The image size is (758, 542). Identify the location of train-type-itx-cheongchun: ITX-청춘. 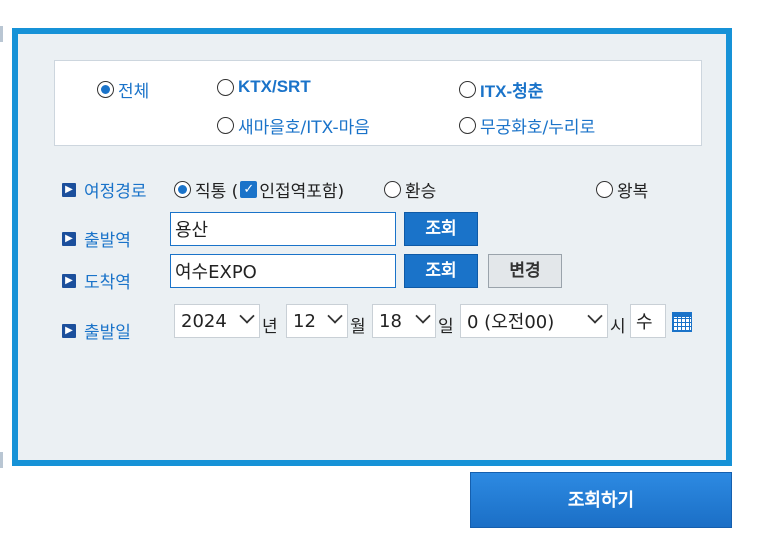
(501, 89).